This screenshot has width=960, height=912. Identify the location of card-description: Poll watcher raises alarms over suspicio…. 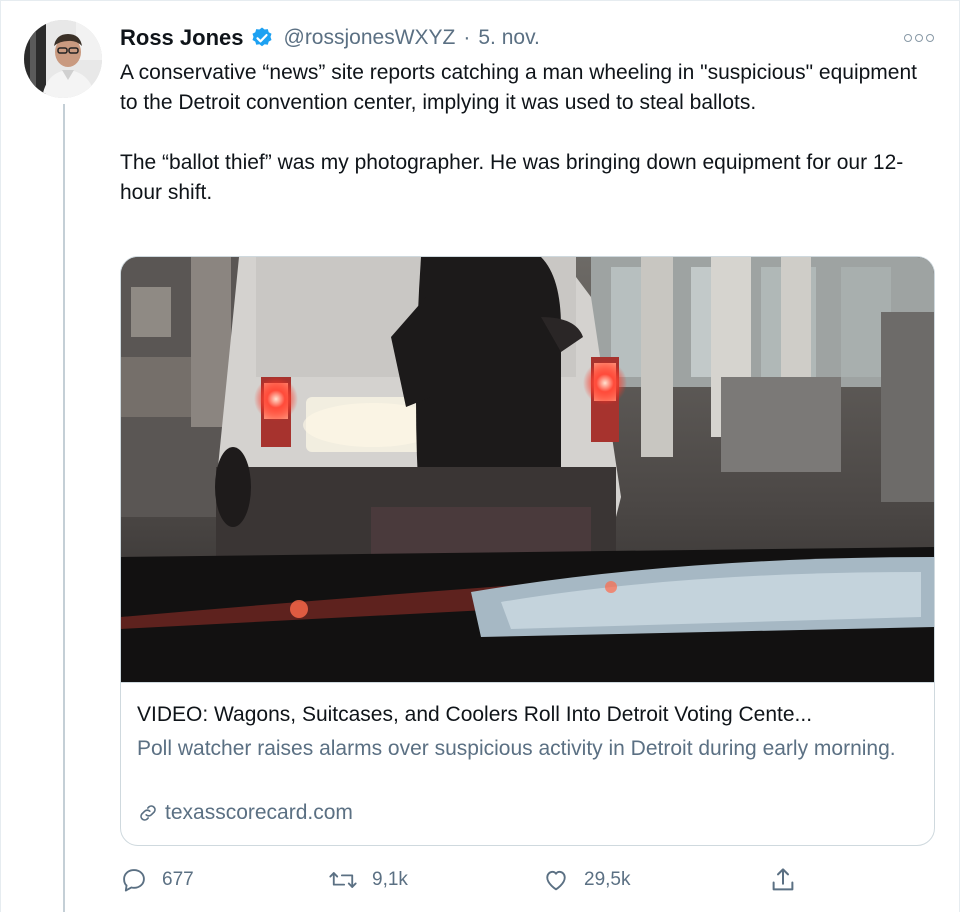
(516, 748).